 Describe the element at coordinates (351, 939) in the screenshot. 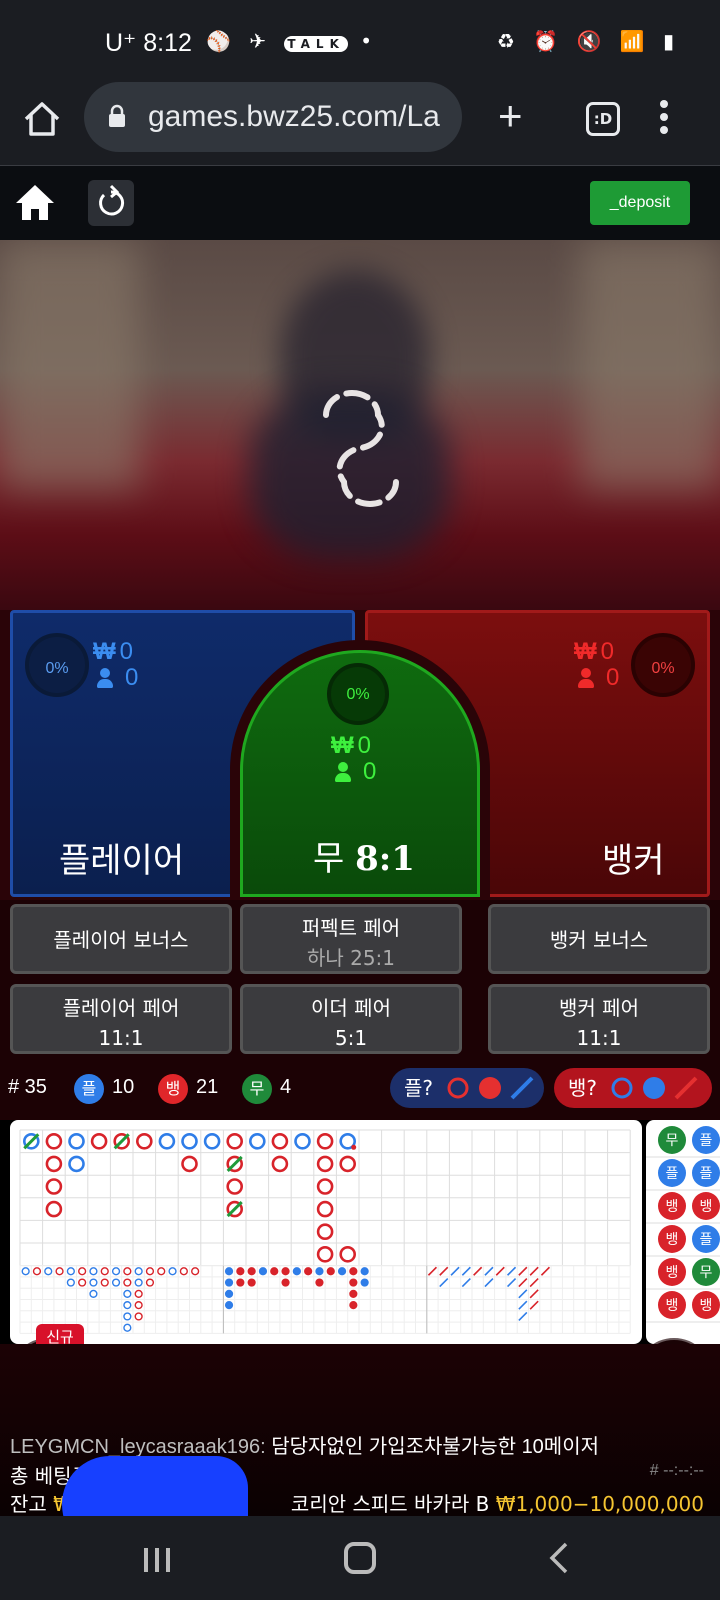

I see `perfect-pair-button: 퍼펙트 페어 하나 25:1` at that location.